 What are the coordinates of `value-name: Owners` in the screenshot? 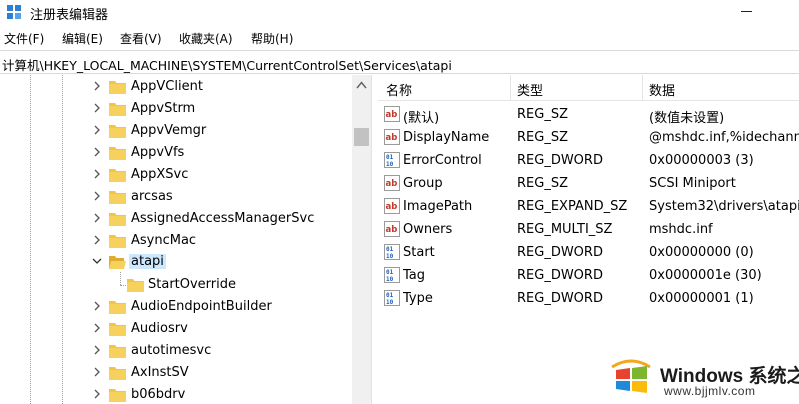 It's located at (428, 229).